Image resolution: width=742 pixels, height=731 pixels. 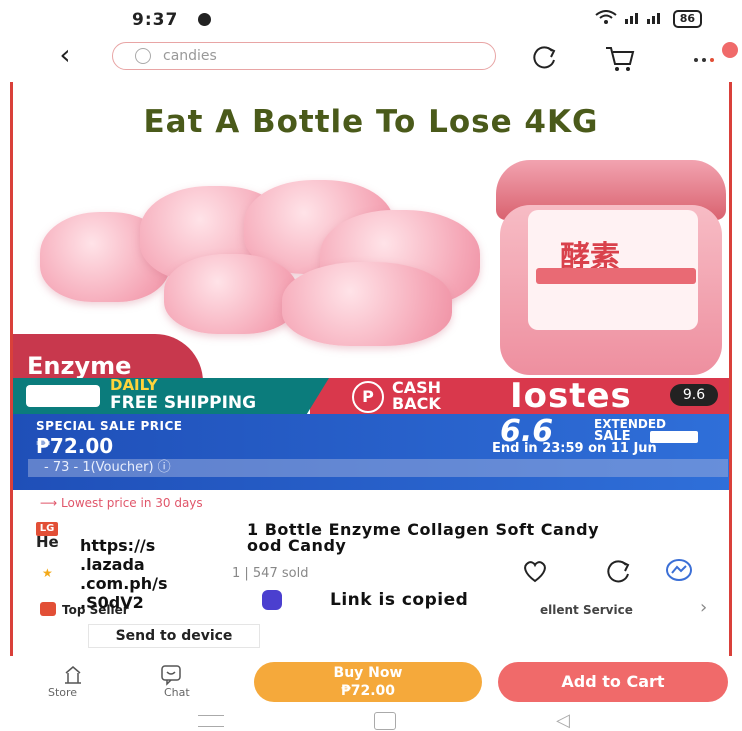 I want to click on daily-label: DAILY, so click(x=134, y=385).